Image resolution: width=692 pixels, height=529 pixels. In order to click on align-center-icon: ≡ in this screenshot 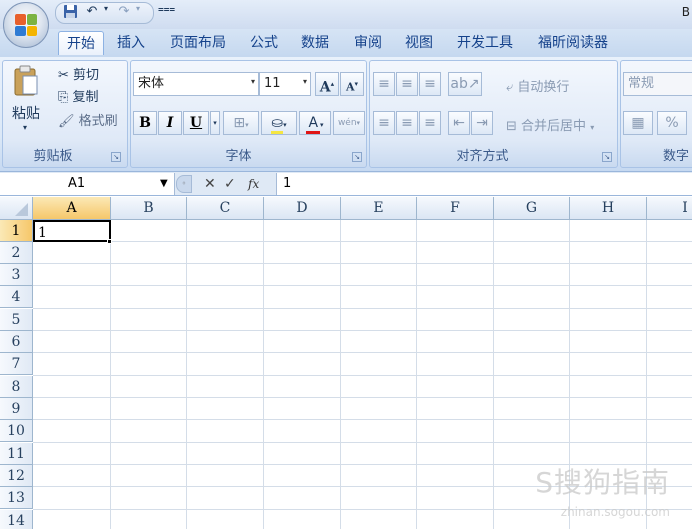, I will do `click(407, 123)`.